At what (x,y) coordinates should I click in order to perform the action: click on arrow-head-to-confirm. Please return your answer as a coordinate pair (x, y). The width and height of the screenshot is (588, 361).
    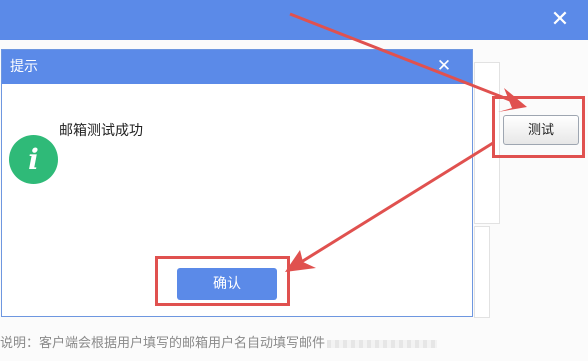
    Looking at the image, I should click on (300, 261).